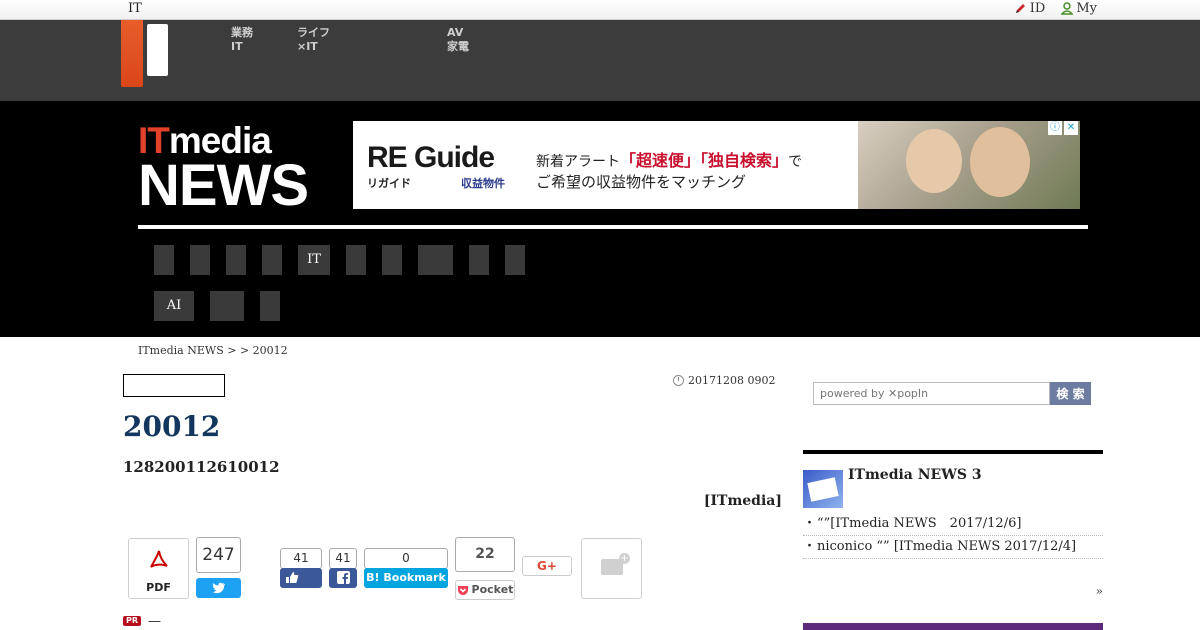  I want to click on category-nav-row2: AI, so click(217, 306).